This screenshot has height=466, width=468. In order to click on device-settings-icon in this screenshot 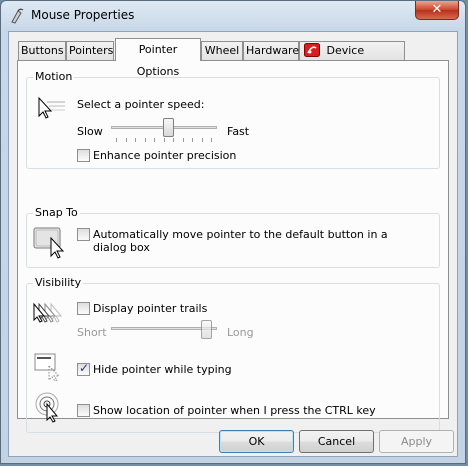, I will do `click(312, 50)`.